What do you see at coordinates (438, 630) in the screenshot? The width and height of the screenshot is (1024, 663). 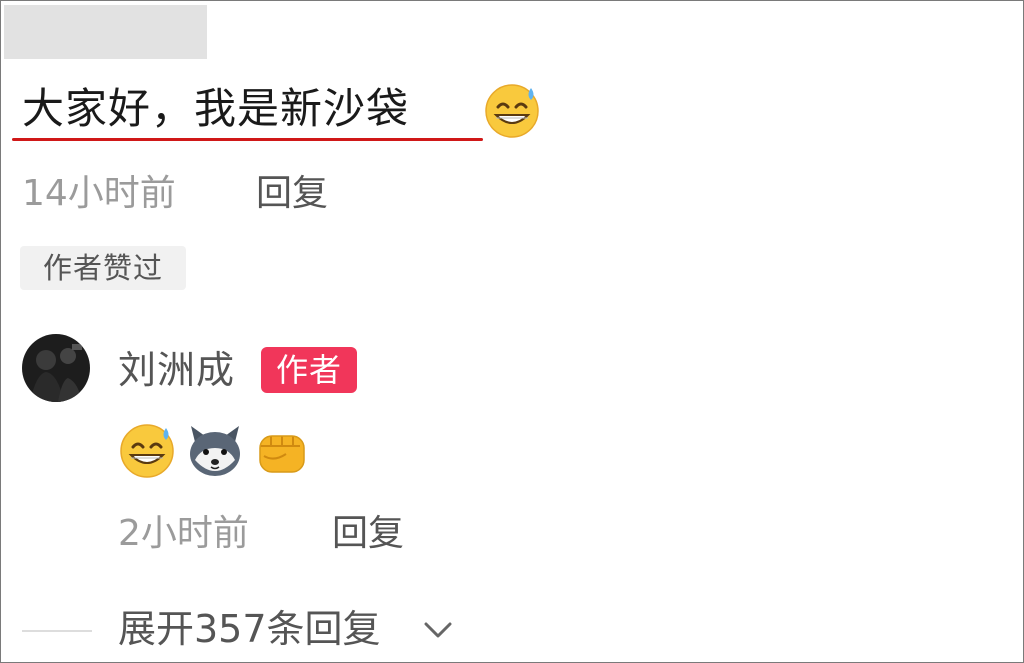 I see `chevron-down-icon` at bounding box center [438, 630].